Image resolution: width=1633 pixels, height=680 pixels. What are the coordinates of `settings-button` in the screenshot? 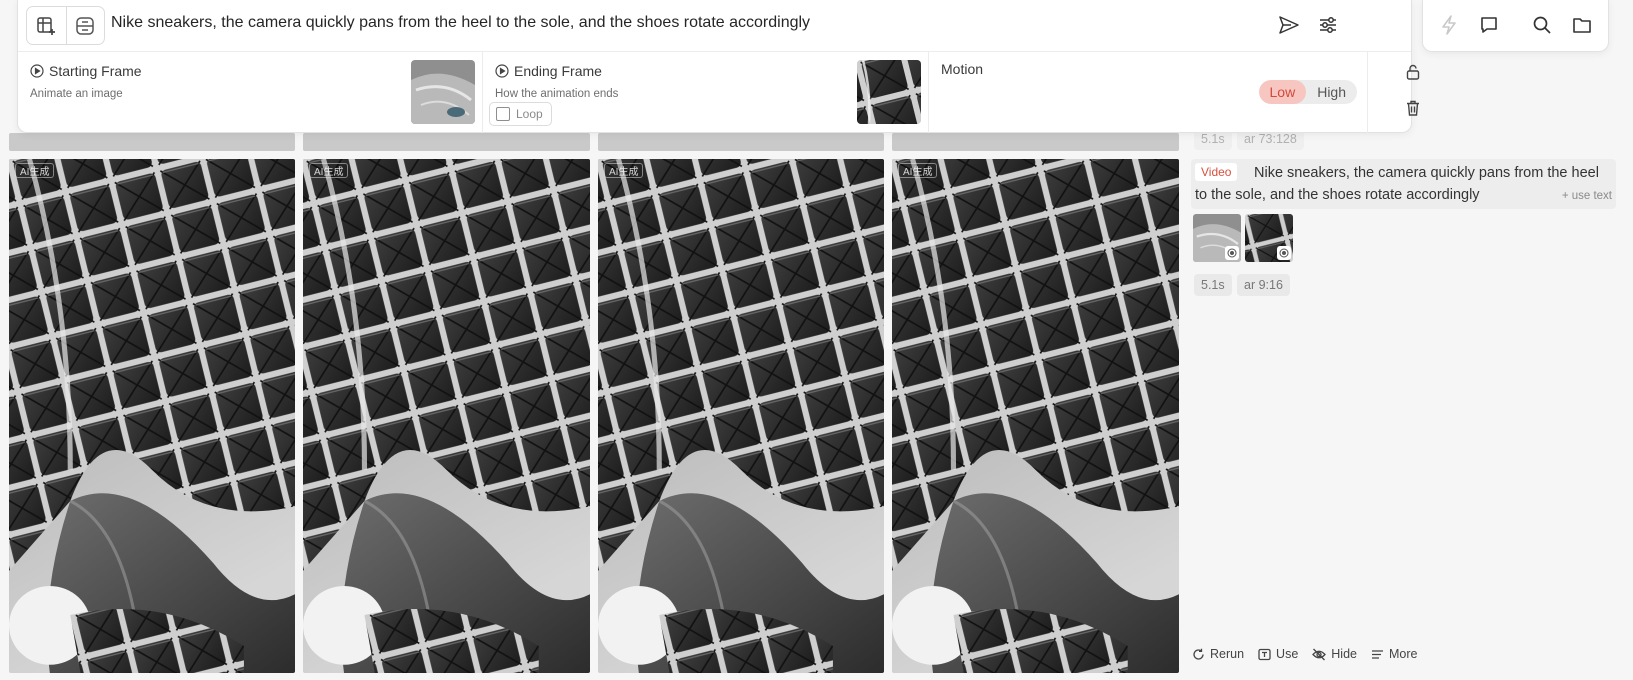 It's located at (1328, 25).